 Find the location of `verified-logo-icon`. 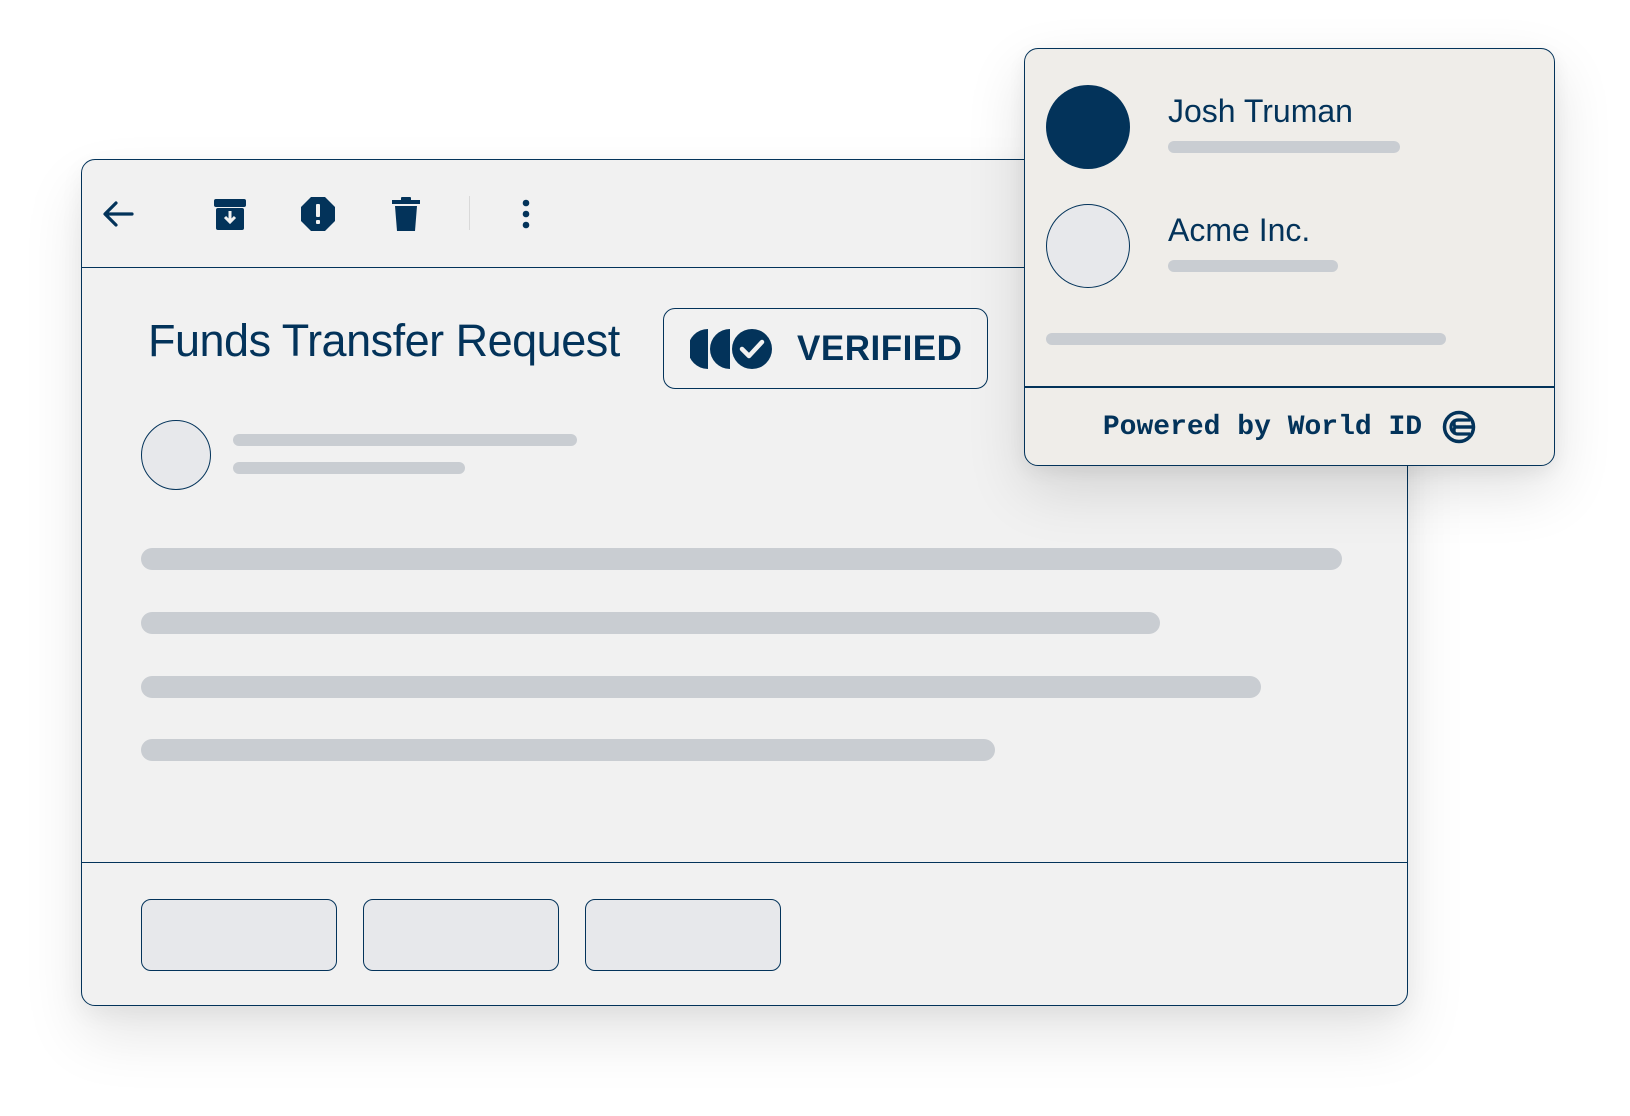

verified-logo-icon is located at coordinates (731, 351).